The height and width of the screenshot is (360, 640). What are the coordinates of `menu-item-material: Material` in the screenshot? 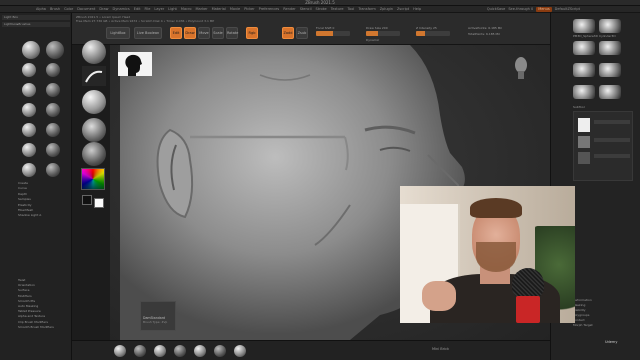 It's located at (219, 9).